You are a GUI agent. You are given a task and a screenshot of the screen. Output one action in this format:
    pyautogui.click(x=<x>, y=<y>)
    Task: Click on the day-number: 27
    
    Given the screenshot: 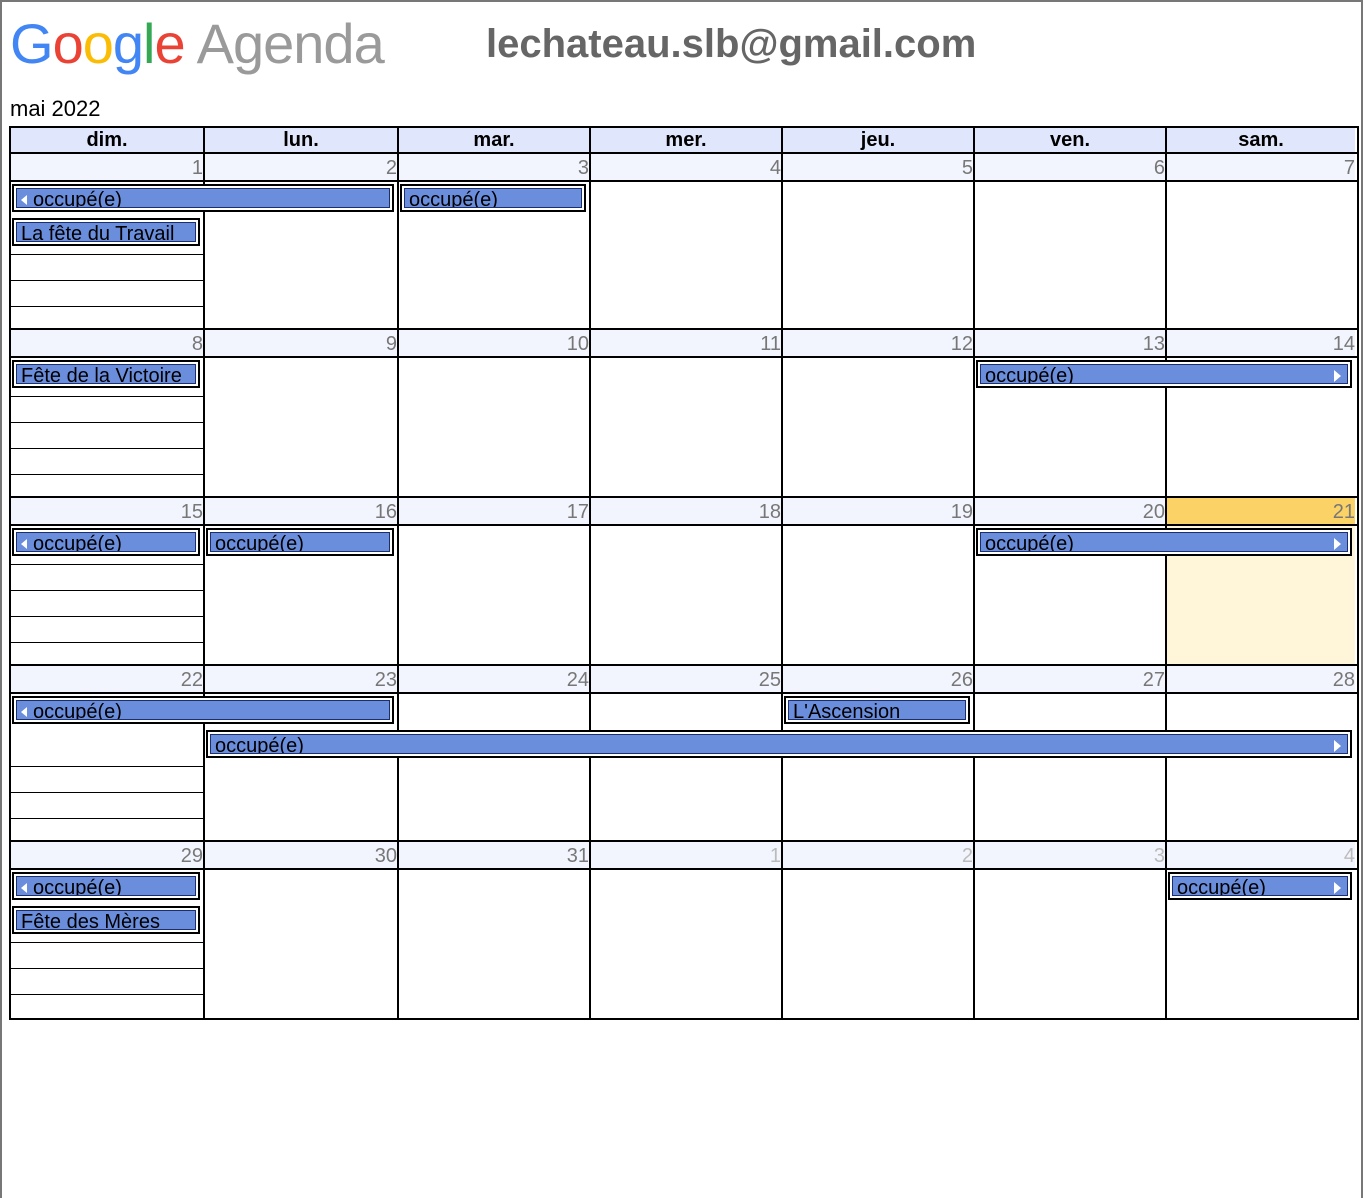 What is the action you would take?
    pyautogui.click(x=1071, y=679)
    